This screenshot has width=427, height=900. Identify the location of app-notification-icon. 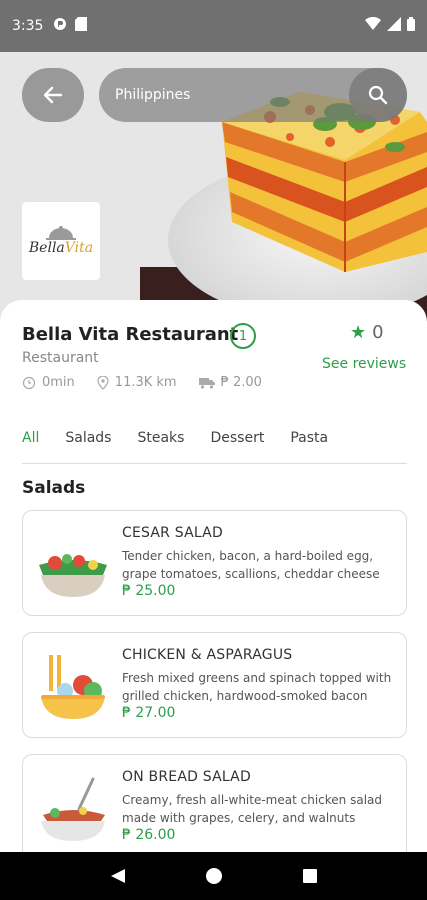
(60, 26).